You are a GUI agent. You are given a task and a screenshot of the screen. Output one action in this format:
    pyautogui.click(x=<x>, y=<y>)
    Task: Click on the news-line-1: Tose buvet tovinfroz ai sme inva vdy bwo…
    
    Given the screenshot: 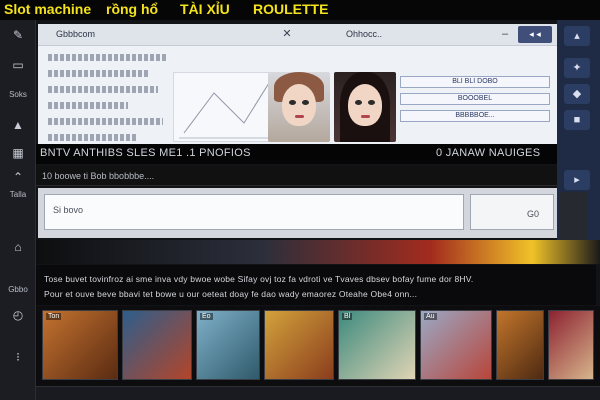 What is the action you would take?
    pyautogui.click(x=259, y=279)
    